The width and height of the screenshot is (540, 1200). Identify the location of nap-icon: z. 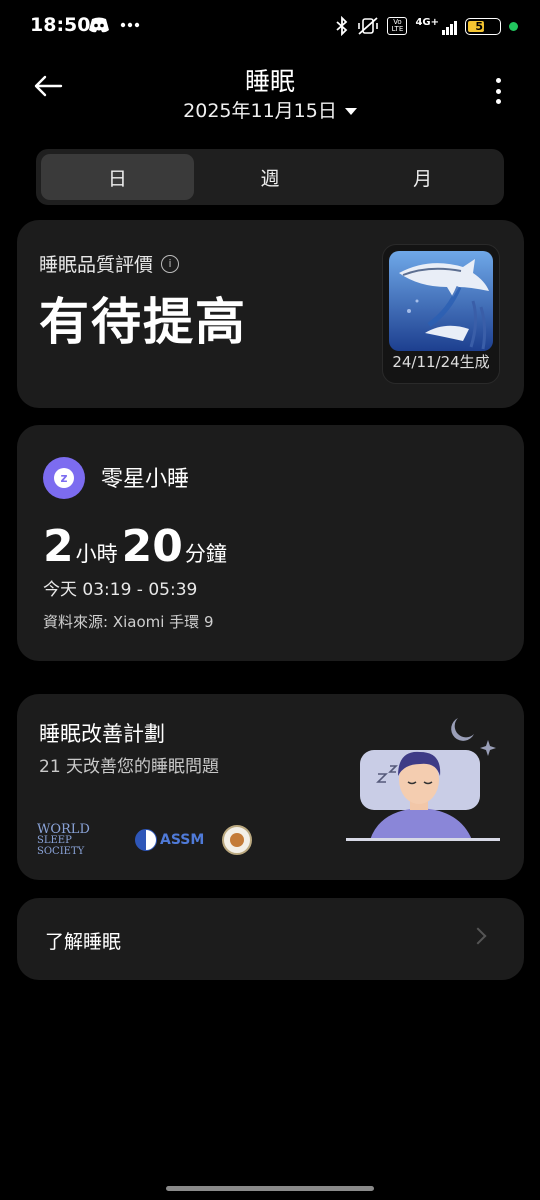
(64, 478).